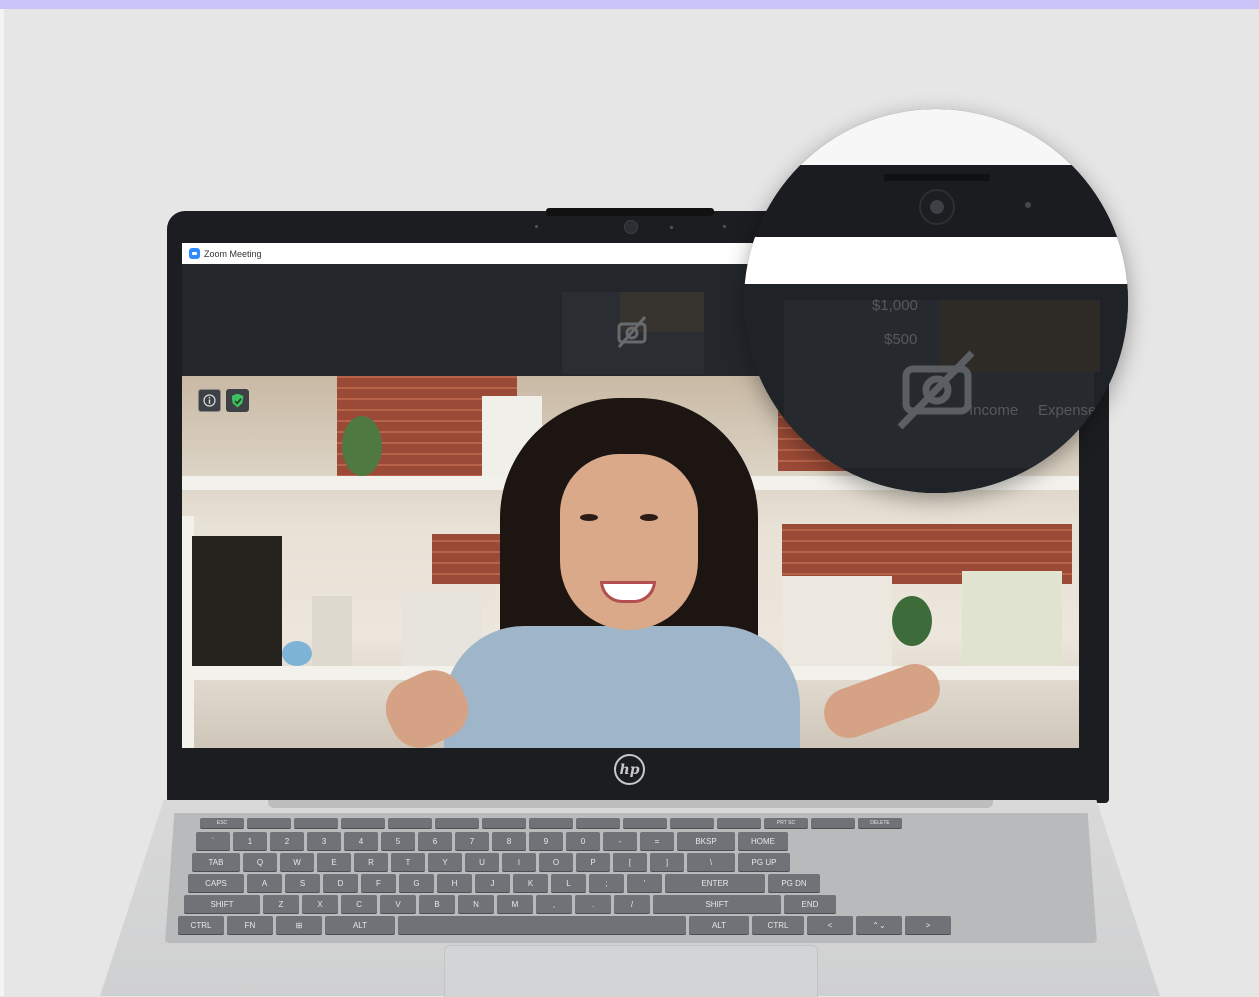 Image resolution: width=1259 pixels, height=997 pixels. What do you see at coordinates (606, 883) in the screenshot?
I see `key: ;` at bounding box center [606, 883].